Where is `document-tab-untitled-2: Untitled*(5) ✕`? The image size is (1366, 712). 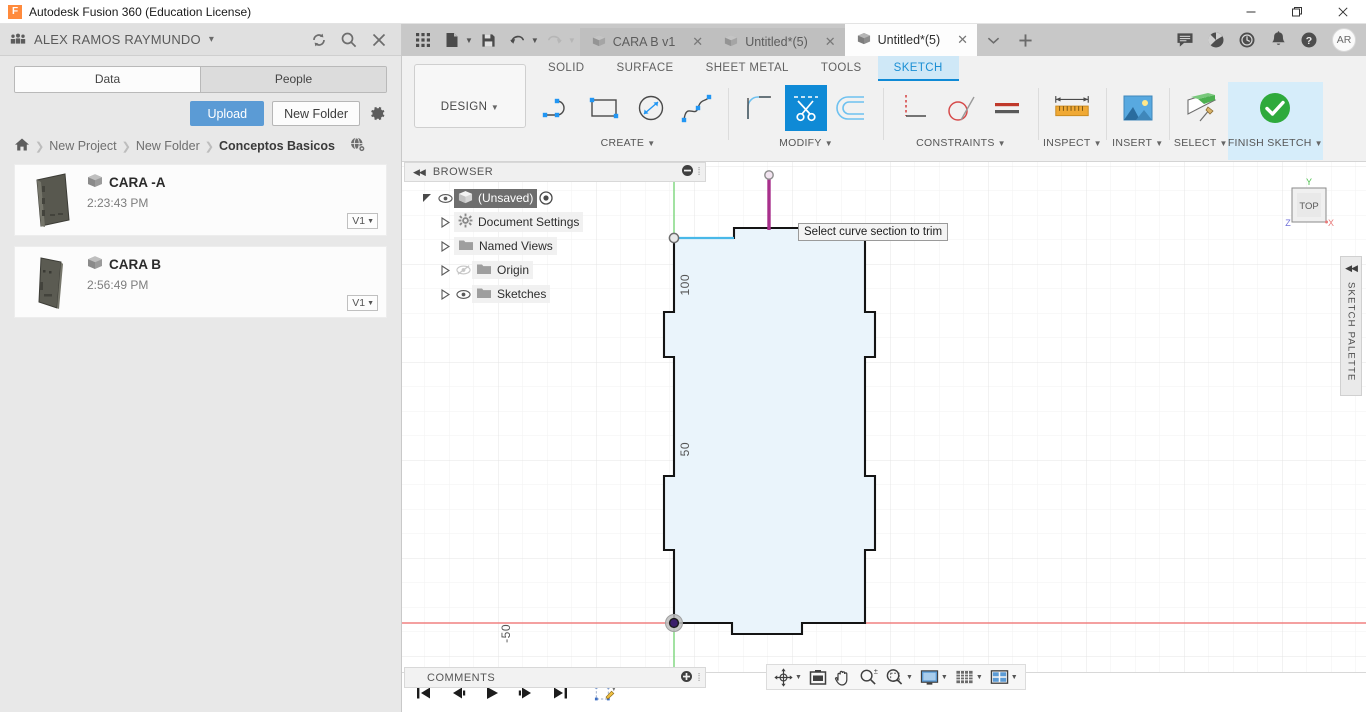
document-tab-untitled-2: Untitled*(5) ✕ is located at coordinates (911, 40).